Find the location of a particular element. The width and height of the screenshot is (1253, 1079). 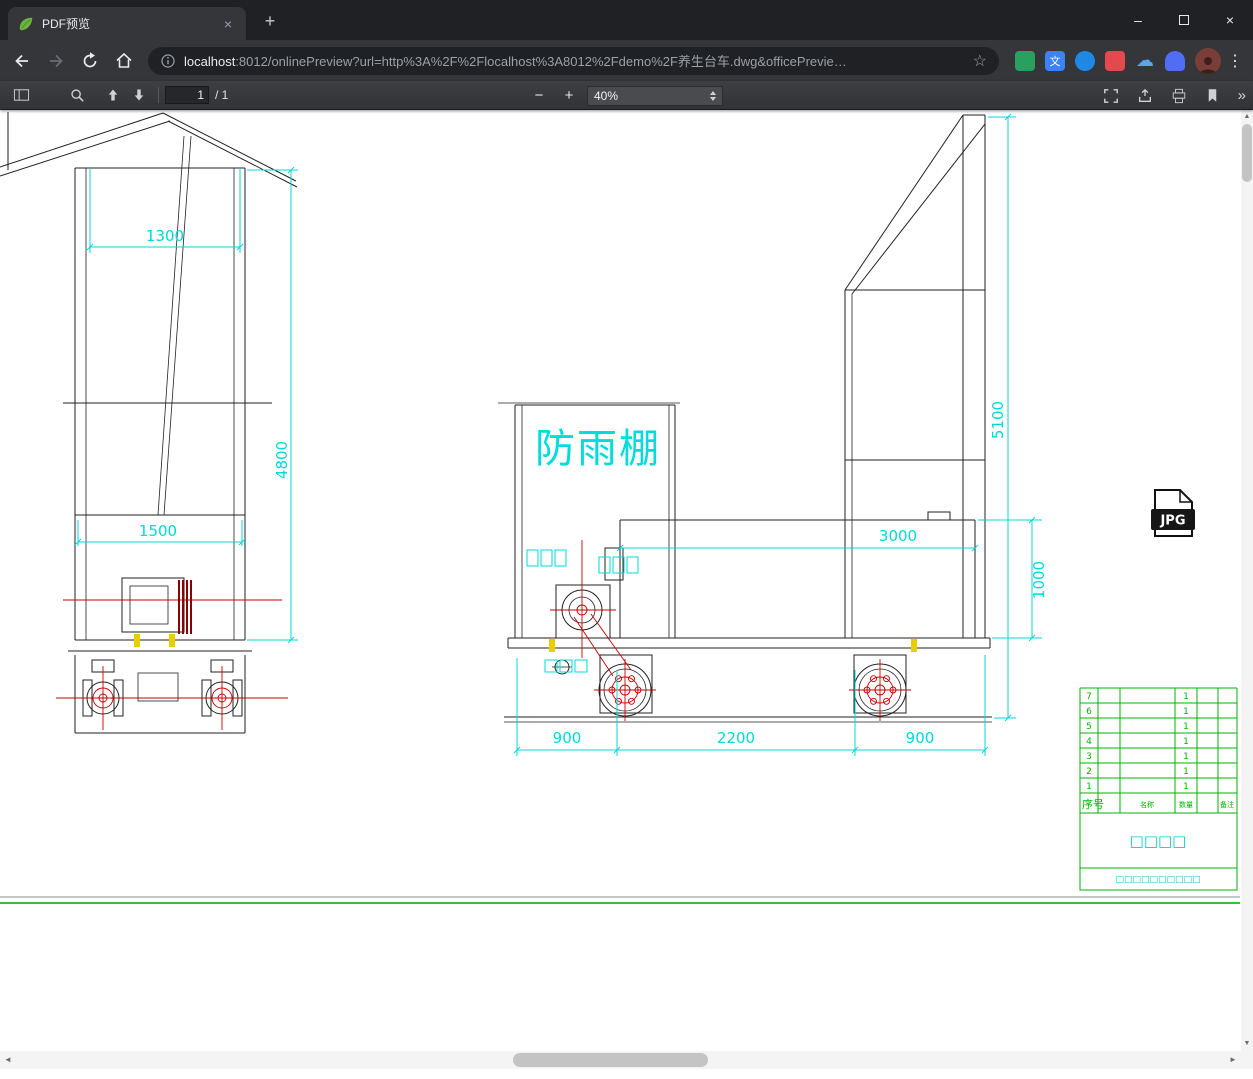

dim-wheelbase-mid: 2200 is located at coordinates (736, 738).